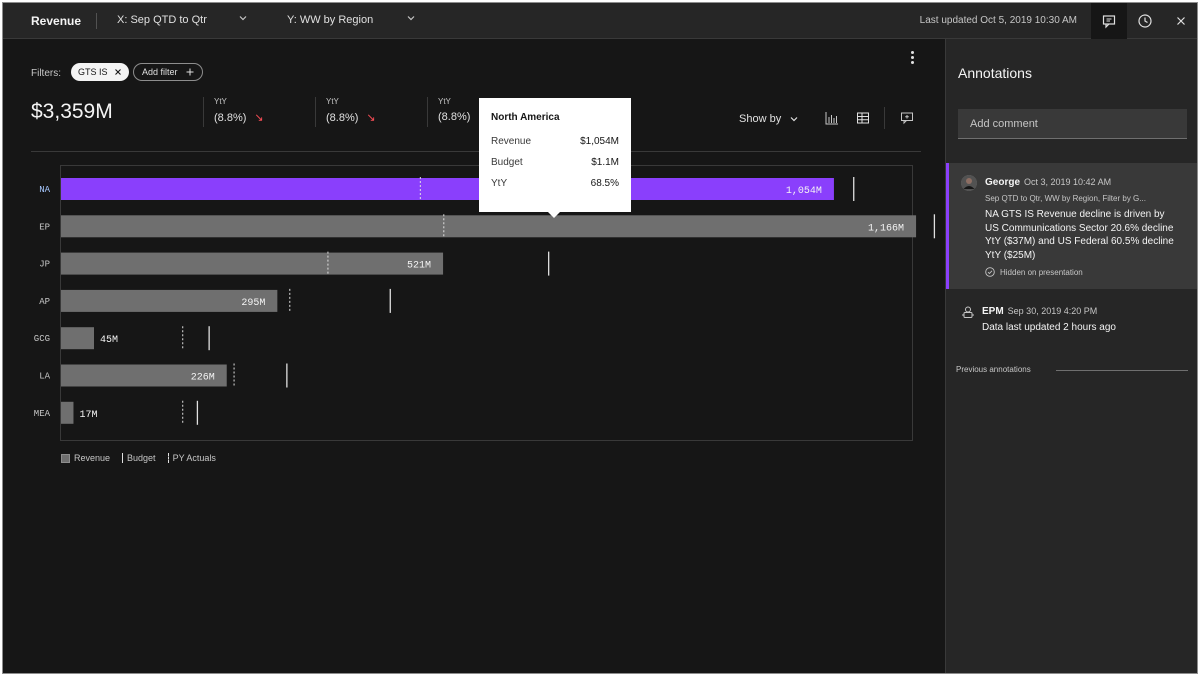 This screenshot has height=676, width=1200. What do you see at coordinates (832, 118) in the screenshot?
I see `bar-chart-icon` at bounding box center [832, 118].